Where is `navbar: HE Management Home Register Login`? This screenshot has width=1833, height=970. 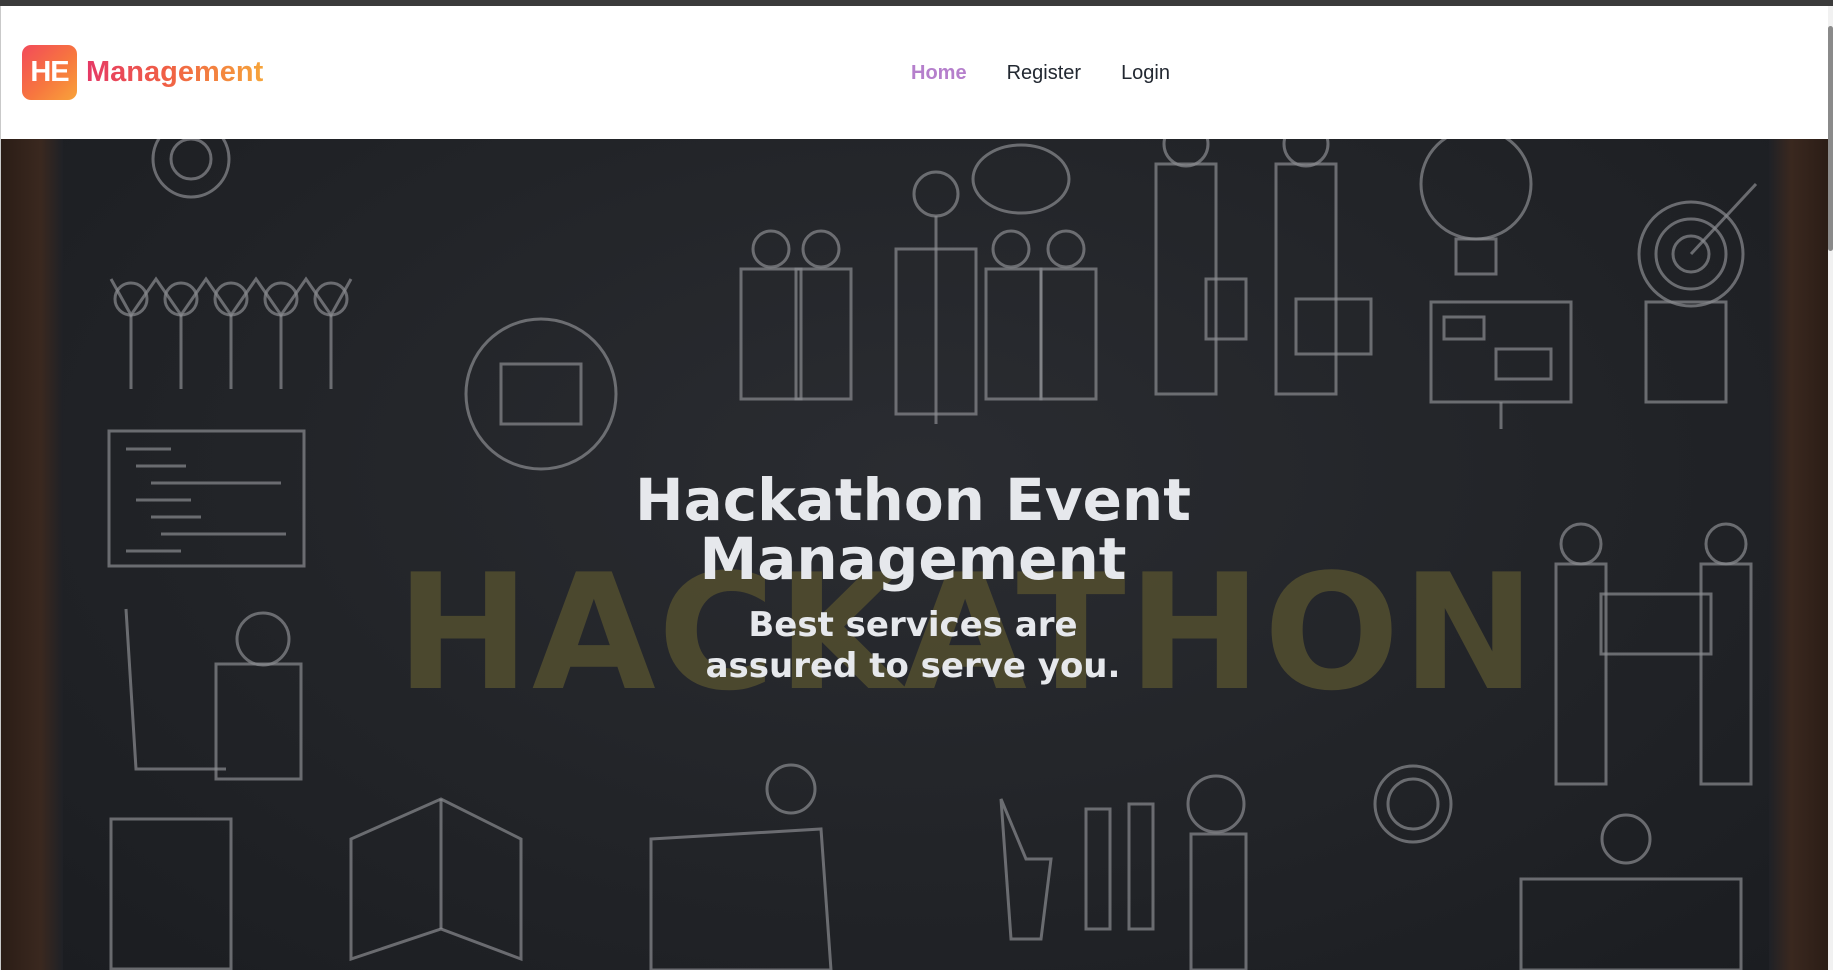
navbar: HE Management Home Register Login is located at coordinates (914, 73).